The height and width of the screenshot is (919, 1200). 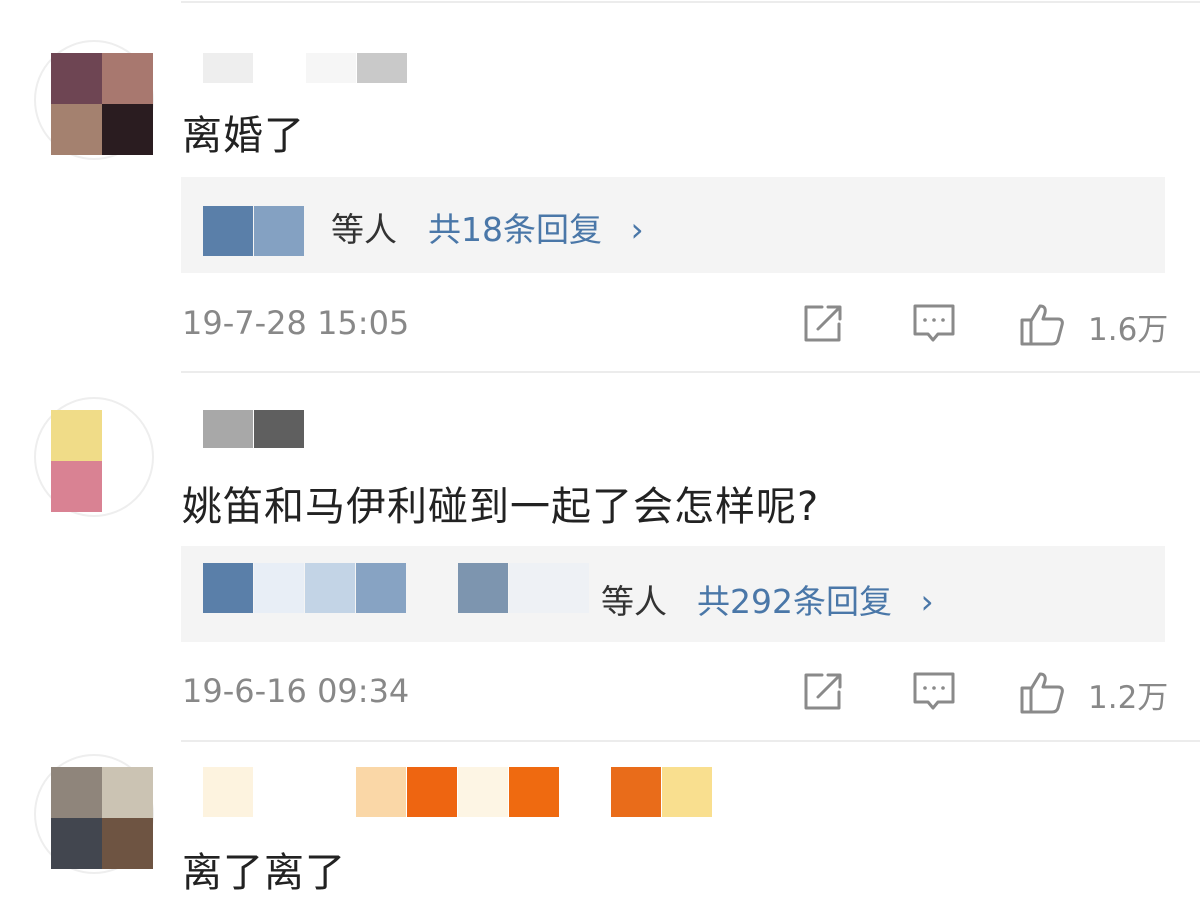 I want to click on reply-total-link: 共292条回复 ›, so click(x=815, y=599).